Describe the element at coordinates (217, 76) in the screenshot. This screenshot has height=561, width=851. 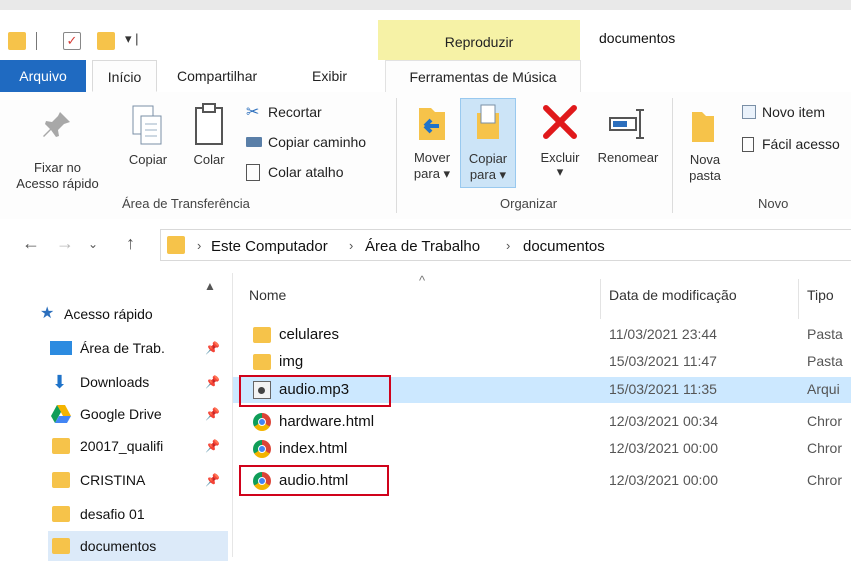
I see `tab-compartilhar: Compartilhar` at that location.